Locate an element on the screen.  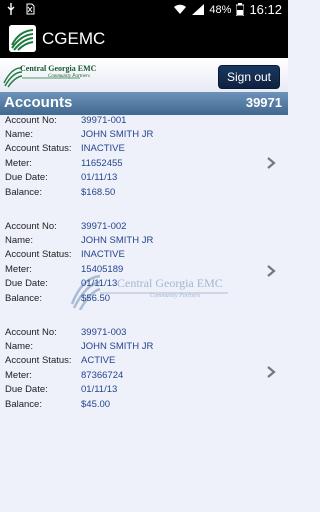
brand-name: Central Georgia EMC is located at coordinates (58, 68).